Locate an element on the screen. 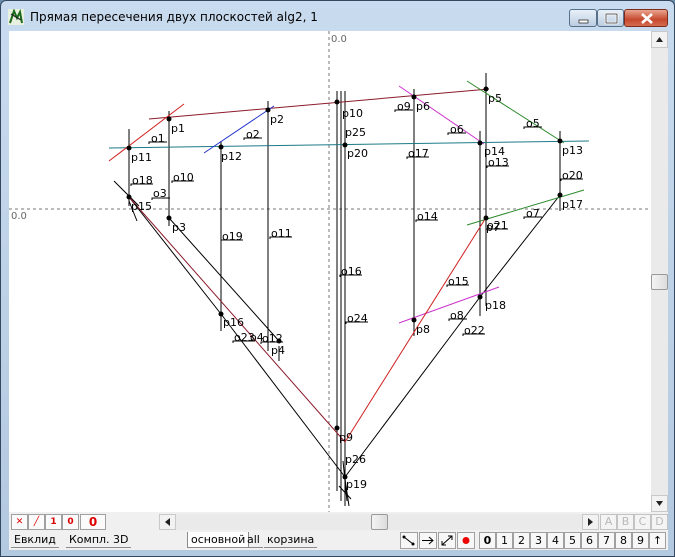 The width and height of the screenshot is (675, 557). object-label: o5 is located at coordinates (533, 123).